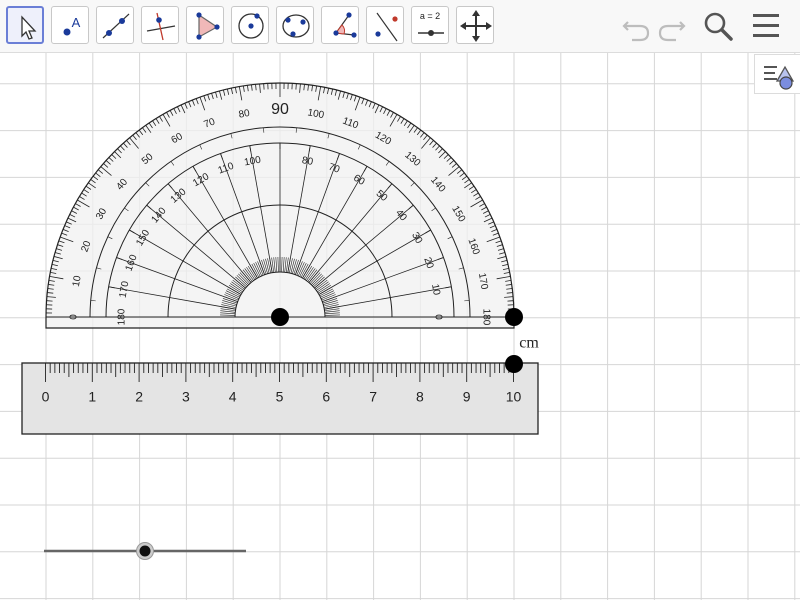  Describe the element at coordinates (514, 317) in the screenshot. I see `protractor-rotate-point` at that location.